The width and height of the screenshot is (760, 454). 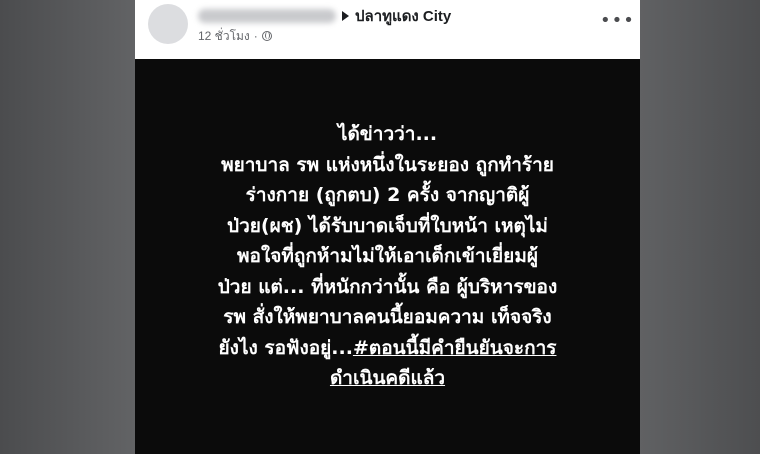 What do you see at coordinates (345, 16) in the screenshot?
I see `play-arrow-icon` at bounding box center [345, 16].